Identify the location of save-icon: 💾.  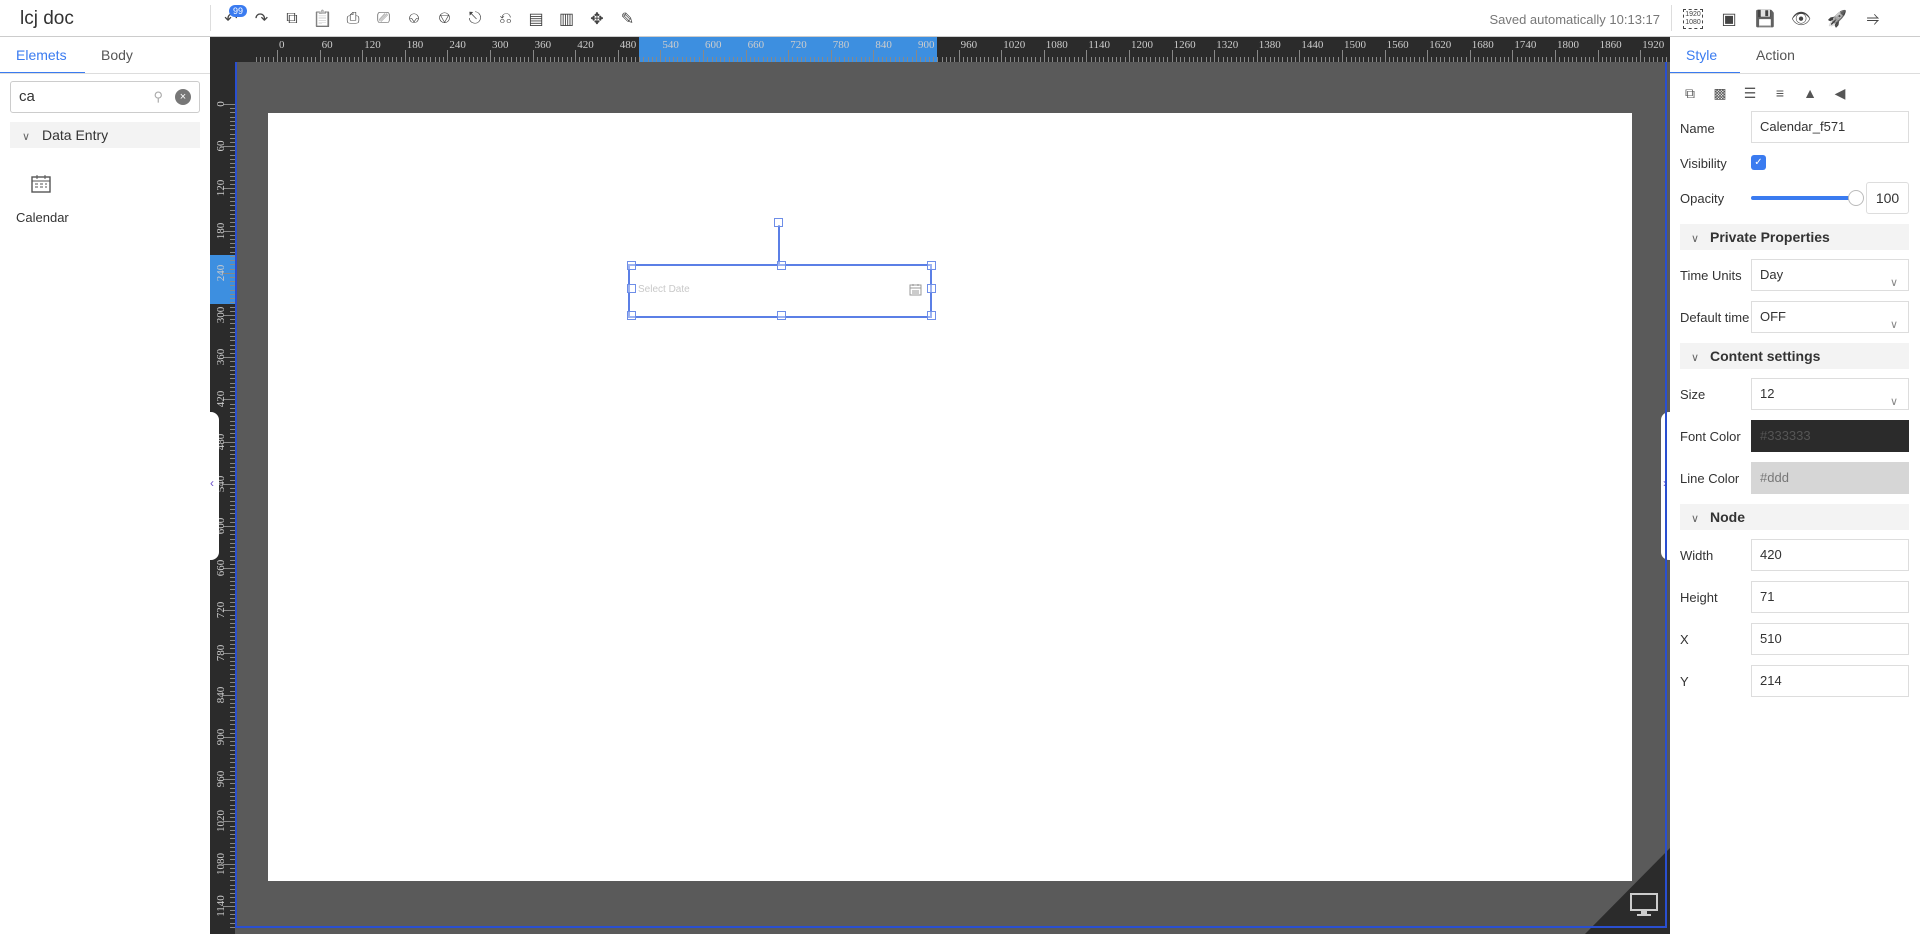
(1765, 19).